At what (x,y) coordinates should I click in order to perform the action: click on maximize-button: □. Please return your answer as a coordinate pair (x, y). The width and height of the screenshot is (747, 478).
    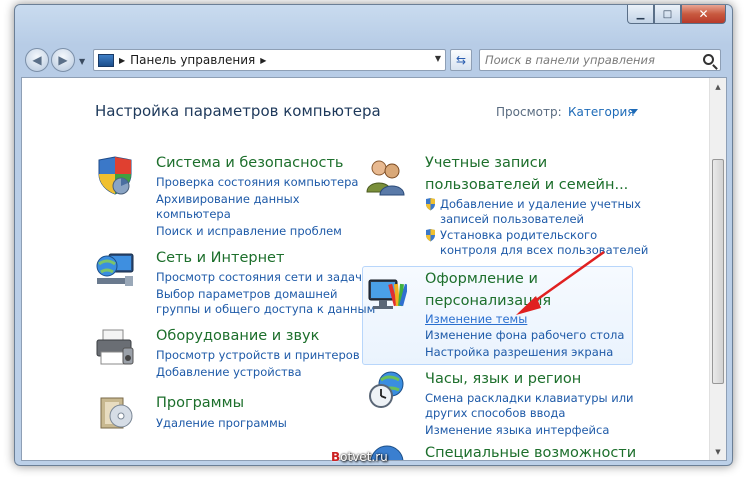
    Looking at the image, I should click on (667, 14).